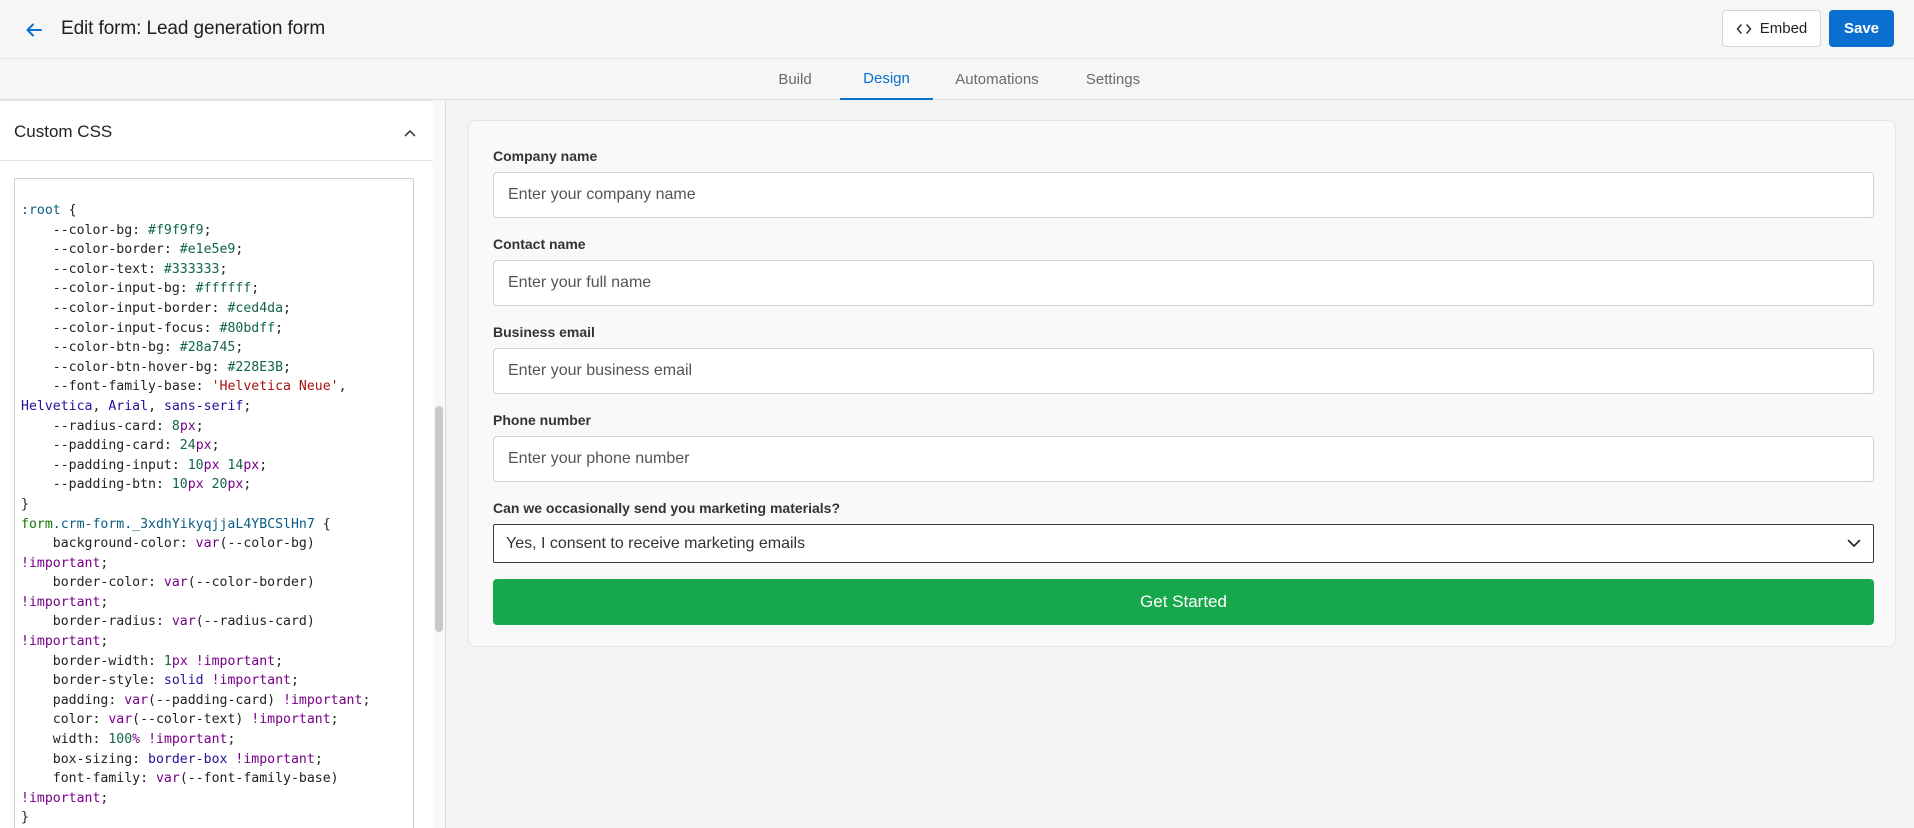  I want to click on code-token: 8, so click(175, 426).